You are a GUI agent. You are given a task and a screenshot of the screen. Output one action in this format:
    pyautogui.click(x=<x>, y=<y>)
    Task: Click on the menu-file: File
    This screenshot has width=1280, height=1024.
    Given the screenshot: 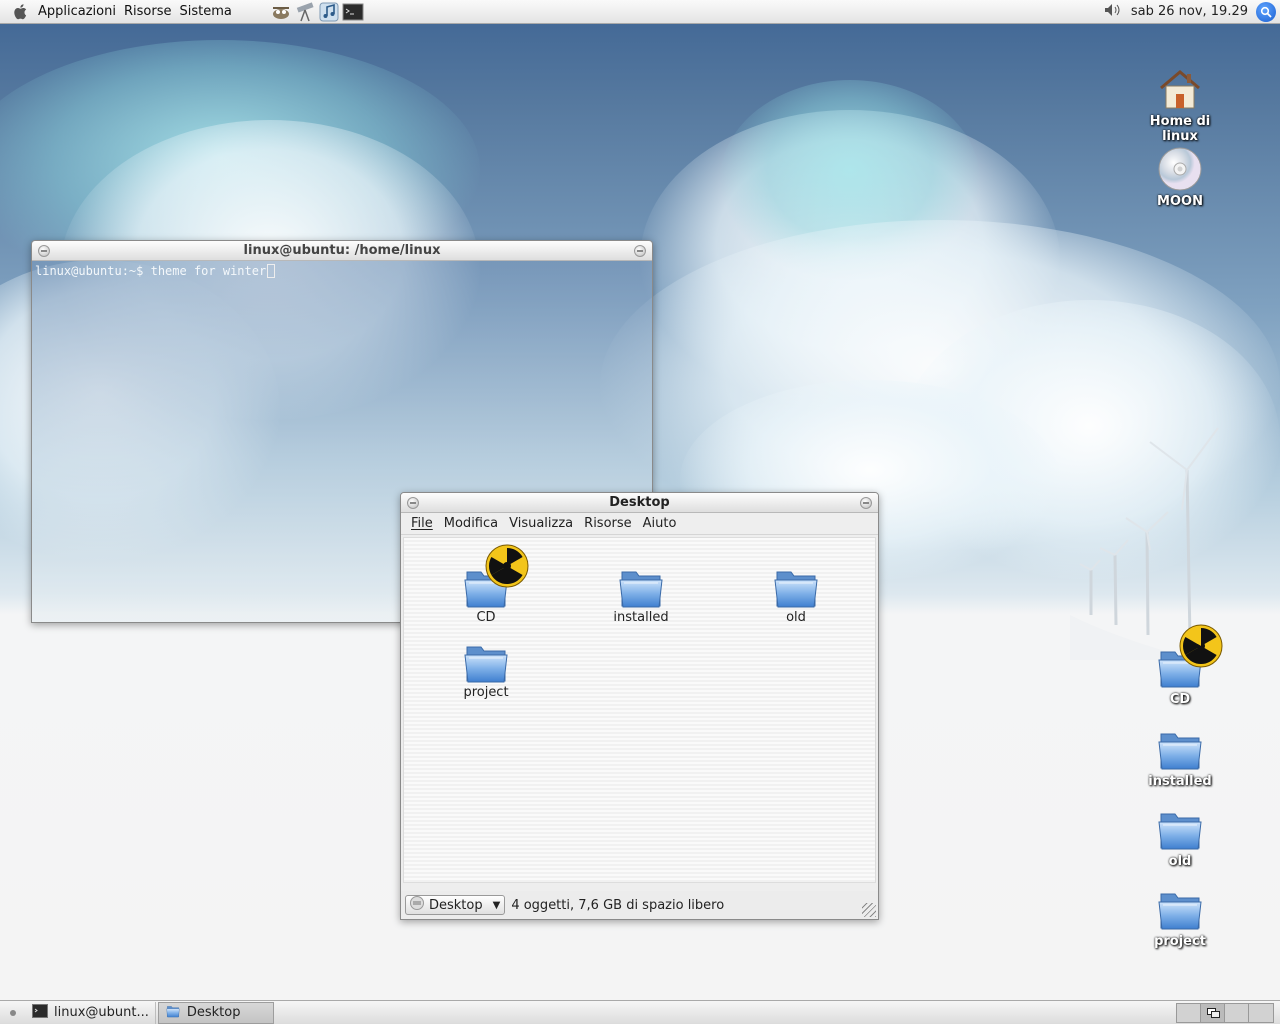 What is the action you would take?
    pyautogui.click(x=423, y=523)
    